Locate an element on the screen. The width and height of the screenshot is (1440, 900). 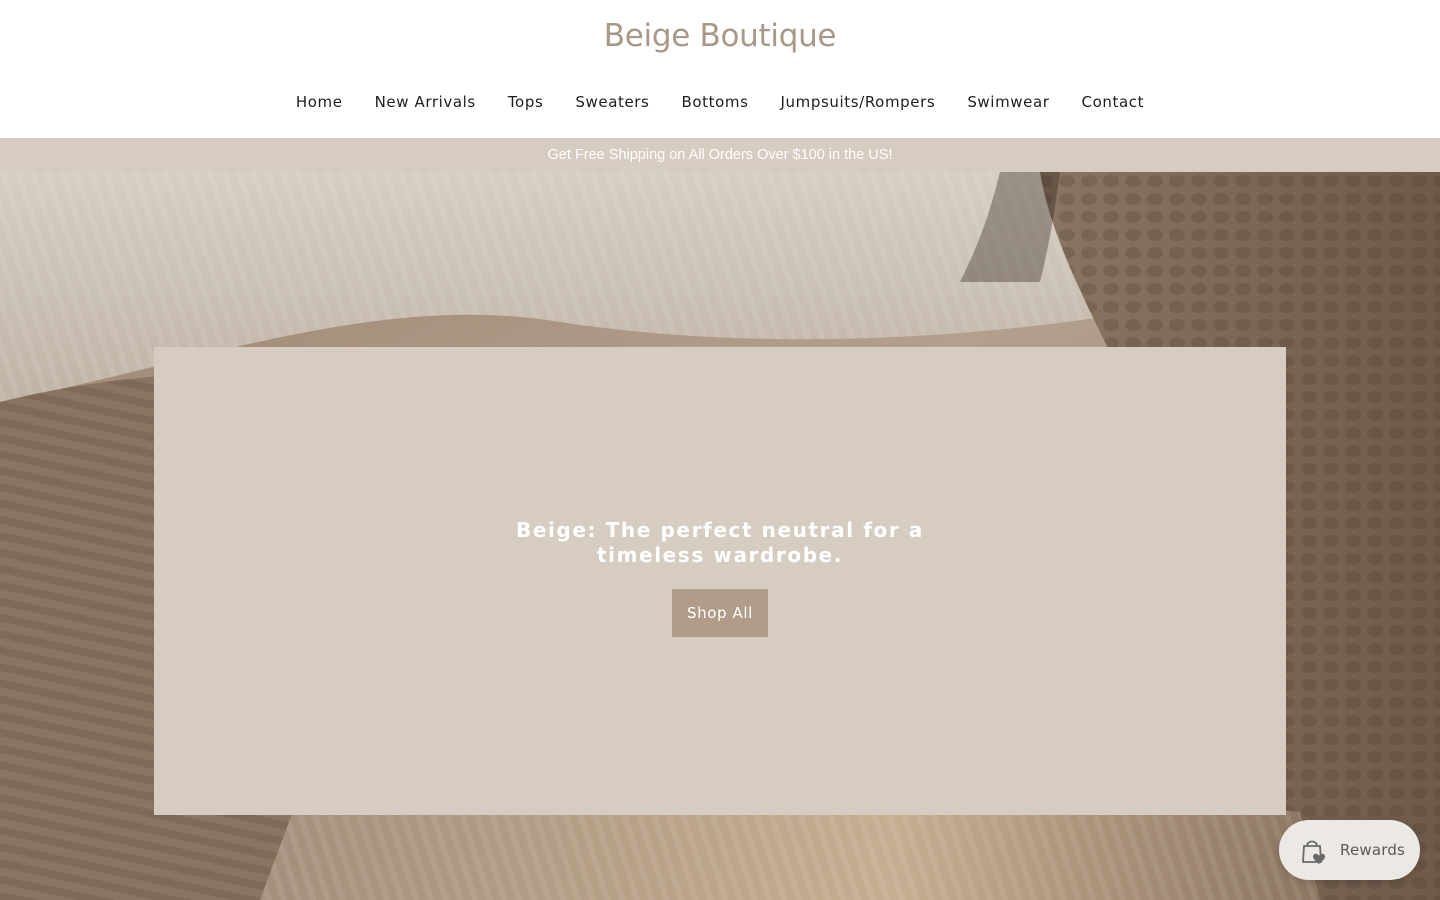
rewards-launcher-button: Rewards is located at coordinates (1349, 850).